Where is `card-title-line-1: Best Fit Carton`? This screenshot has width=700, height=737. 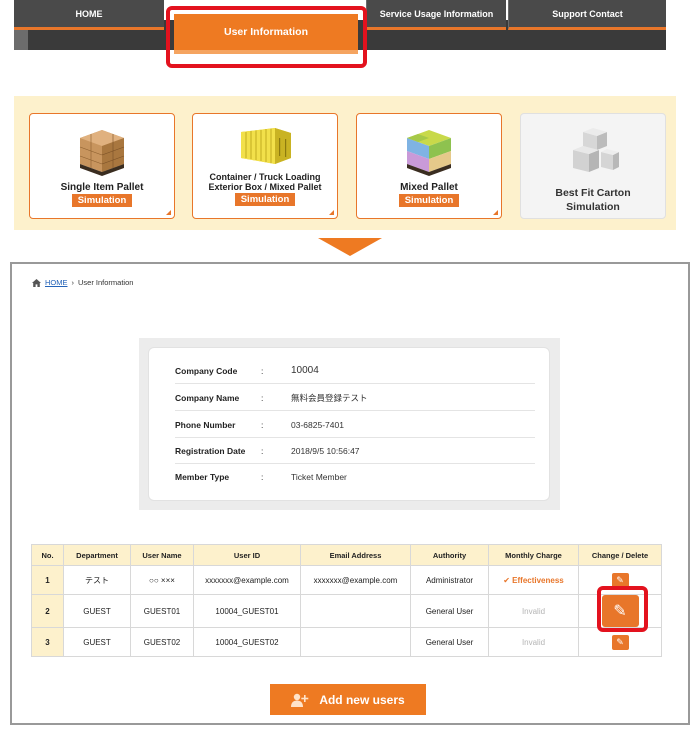 card-title-line-1: Best Fit Carton is located at coordinates (593, 193).